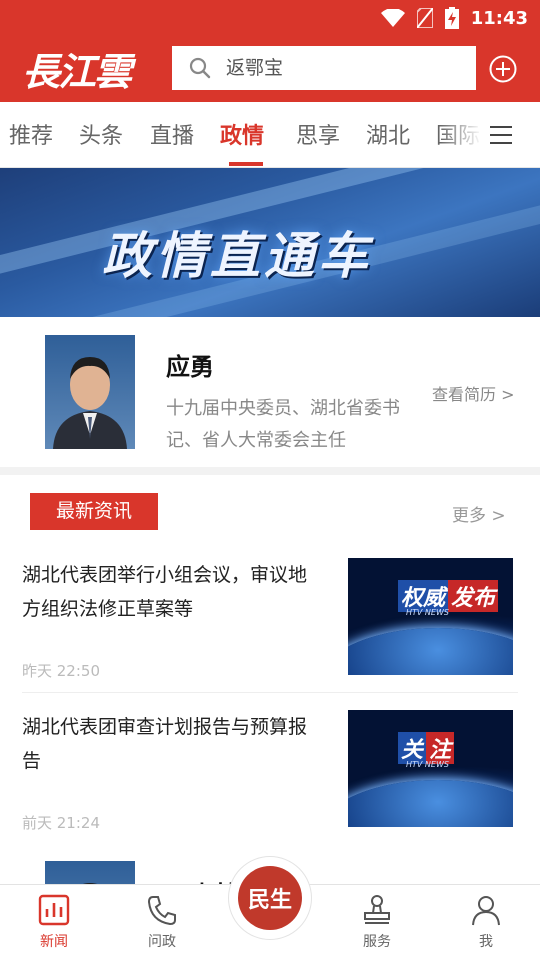  What do you see at coordinates (318, 134) in the screenshot?
I see `tab-thinking: 思享` at bounding box center [318, 134].